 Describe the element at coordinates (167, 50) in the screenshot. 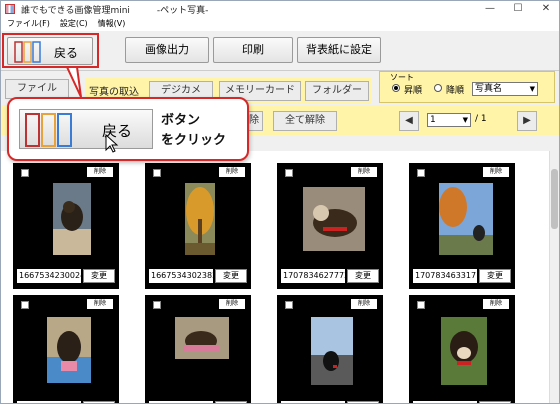

I see `export-button: 画像出力` at that location.